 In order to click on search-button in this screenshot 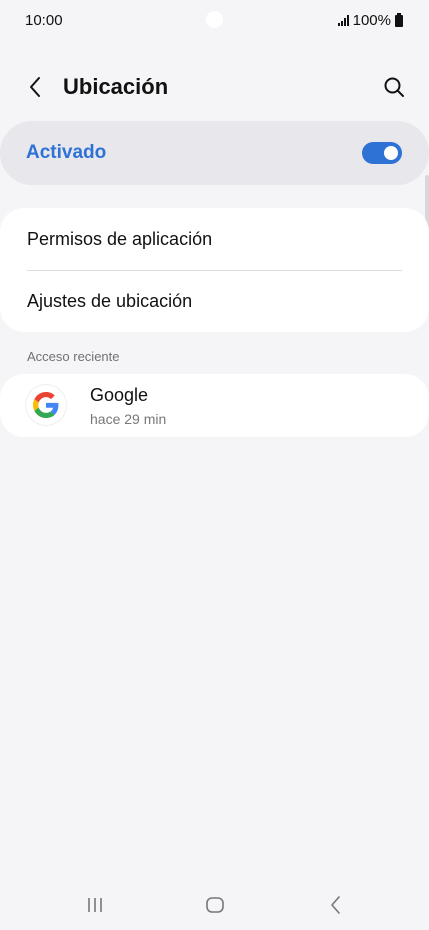, I will do `click(394, 87)`.